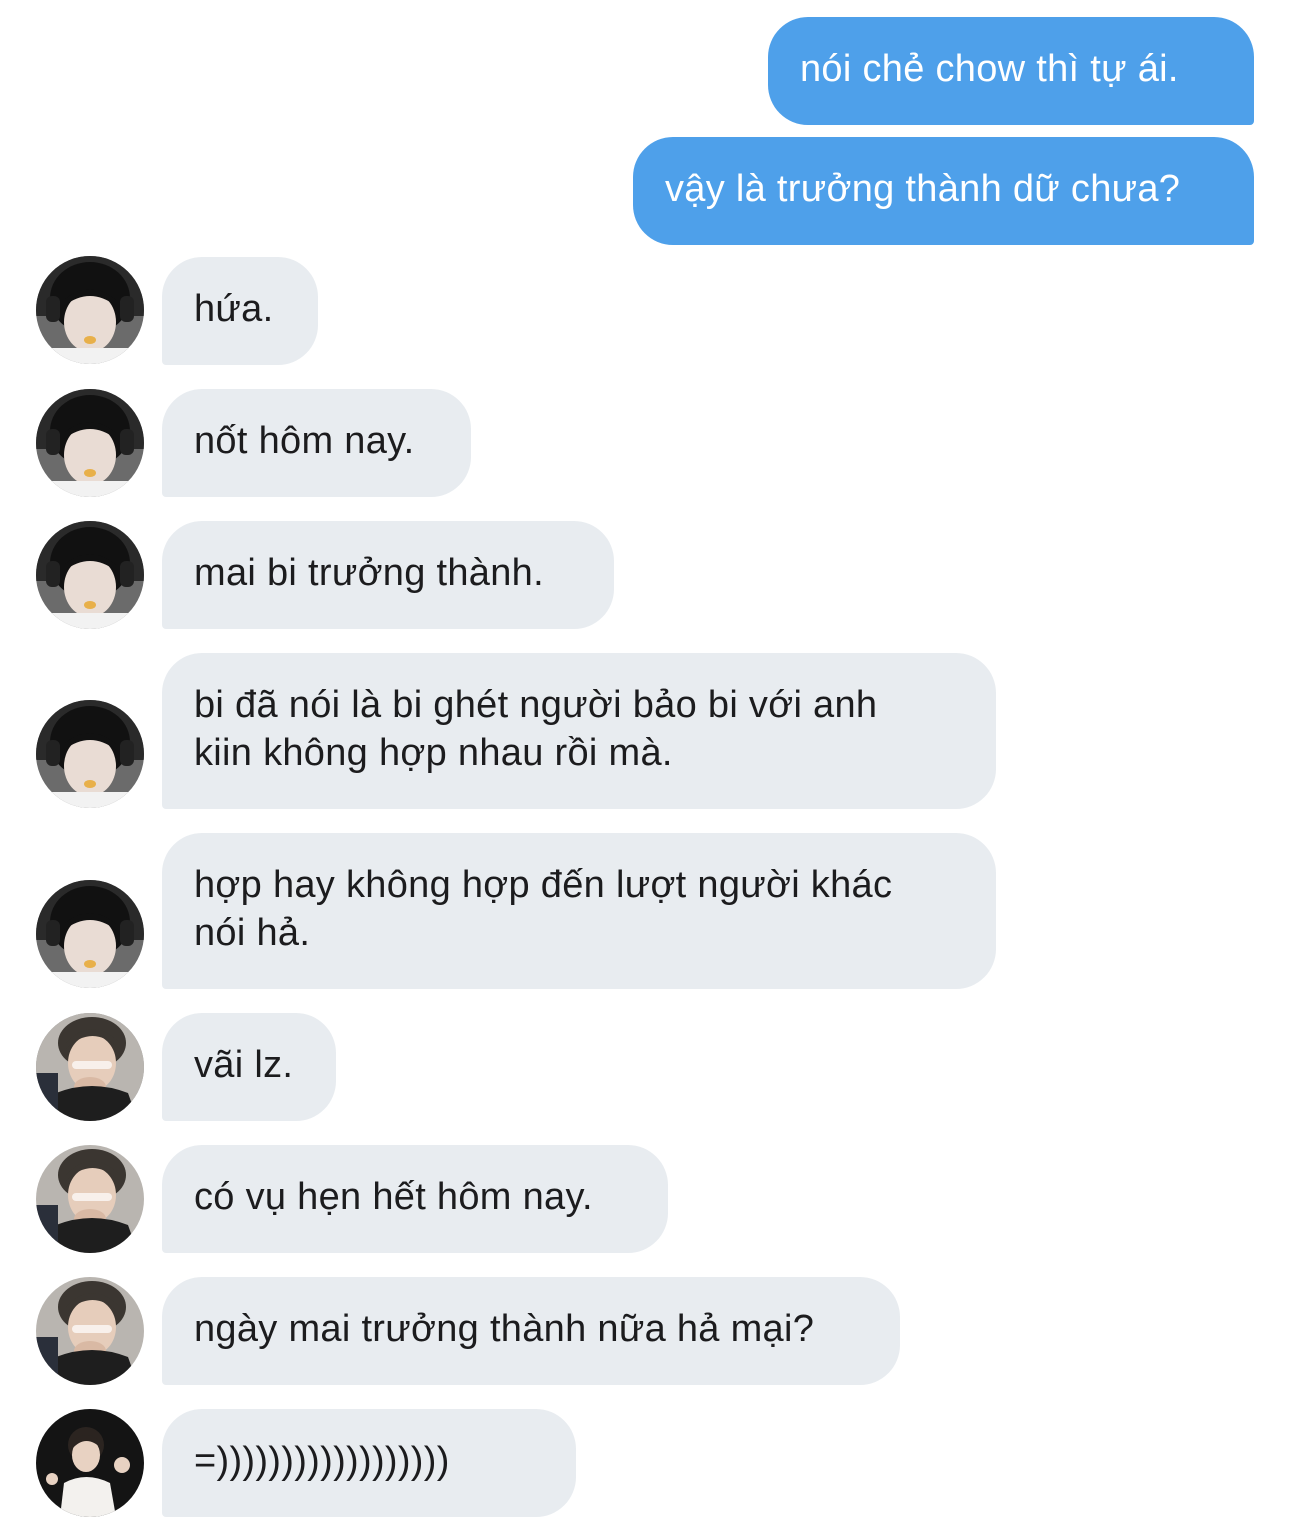 Image resolution: width=1290 pixels, height=1517 pixels. Describe the element at coordinates (415, 1199) in the screenshot. I see `message-bubble-received: có vụ hẹn hết hôm nay.` at that location.